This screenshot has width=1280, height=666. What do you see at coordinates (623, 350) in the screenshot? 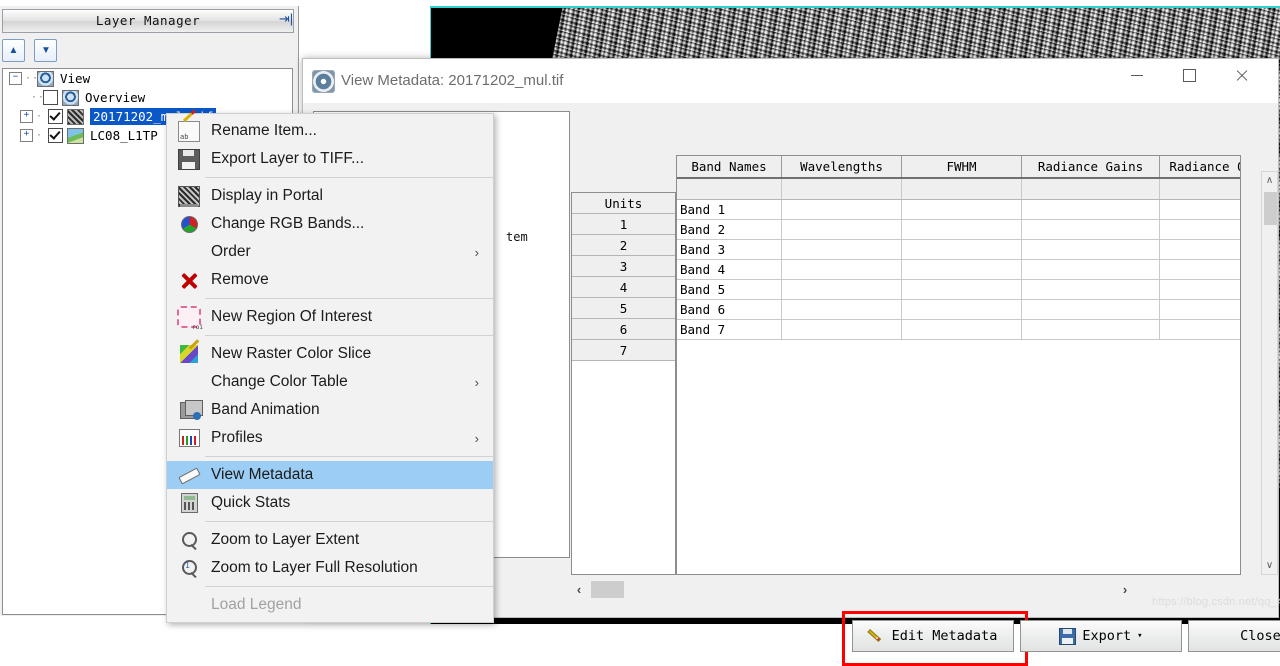
I see `table-row-header-index: 7` at bounding box center [623, 350].